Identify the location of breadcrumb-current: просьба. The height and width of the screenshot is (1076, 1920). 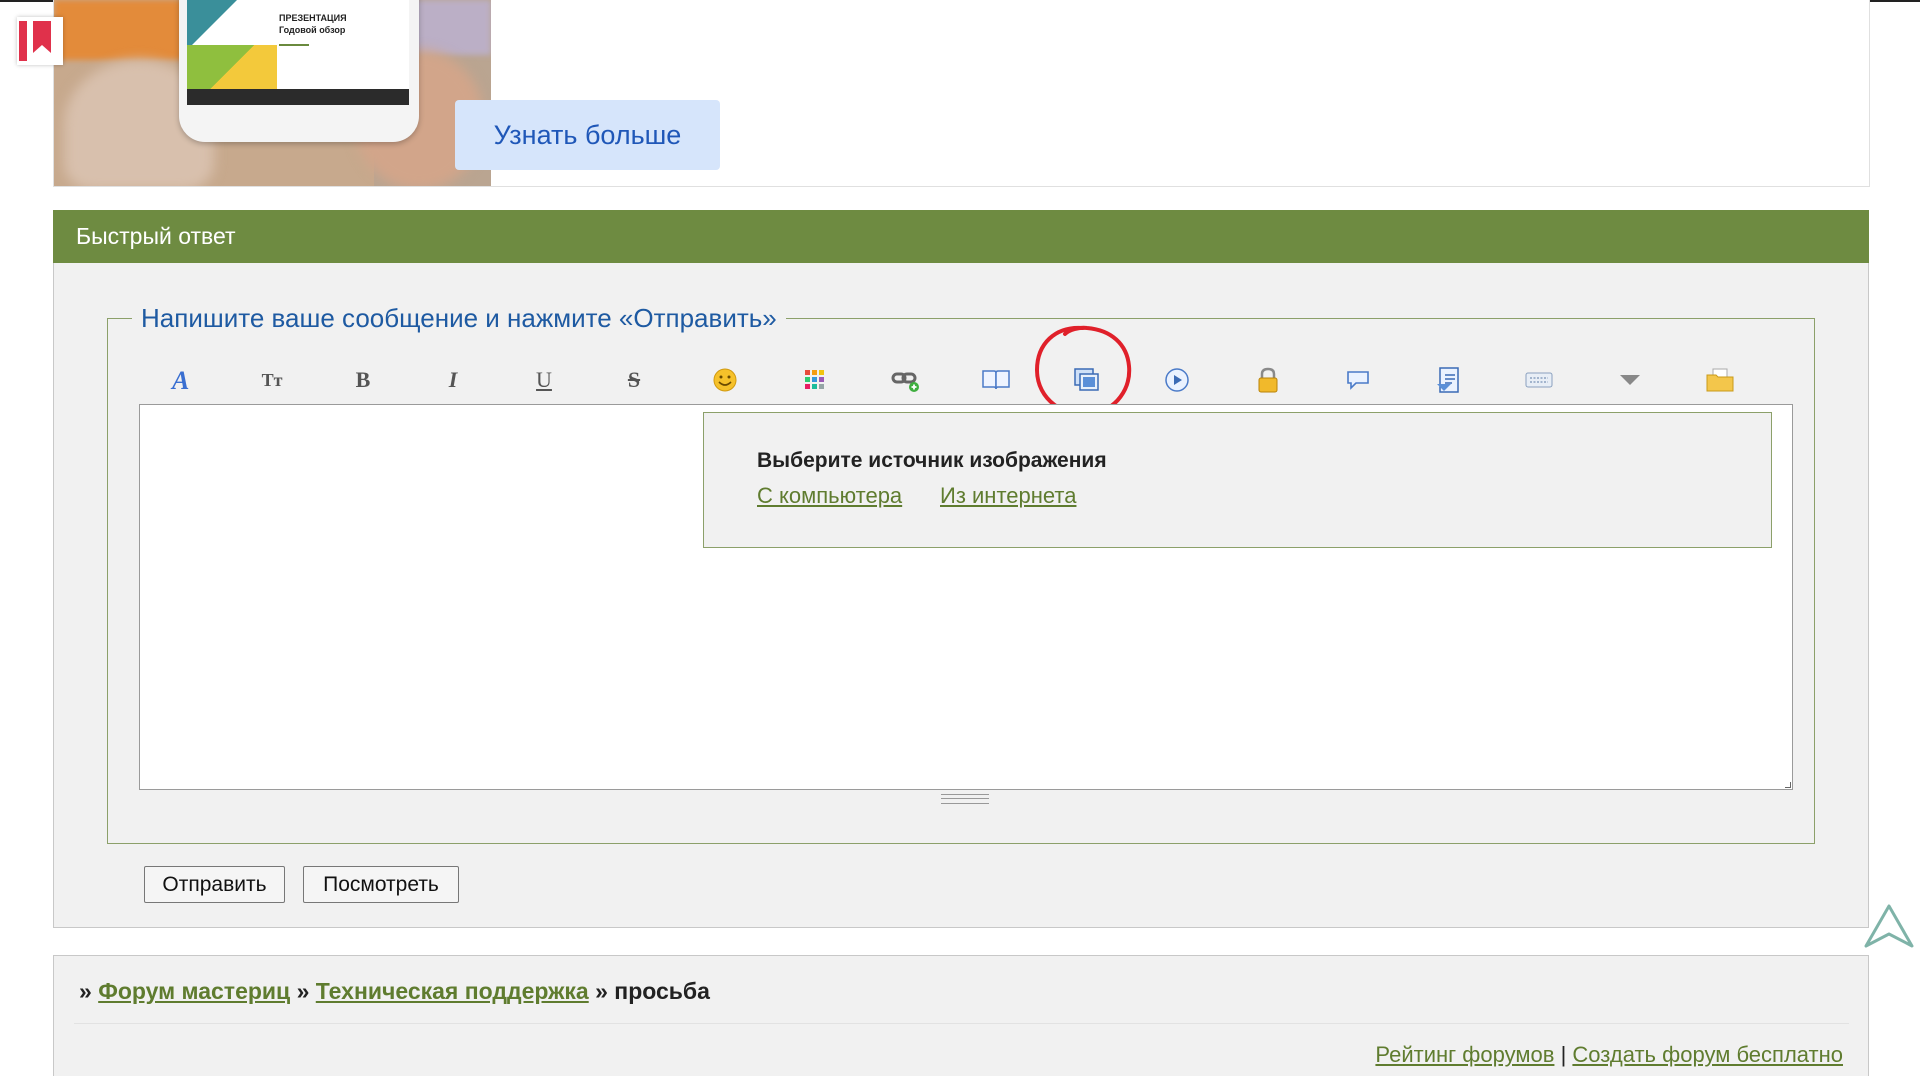
(662, 991).